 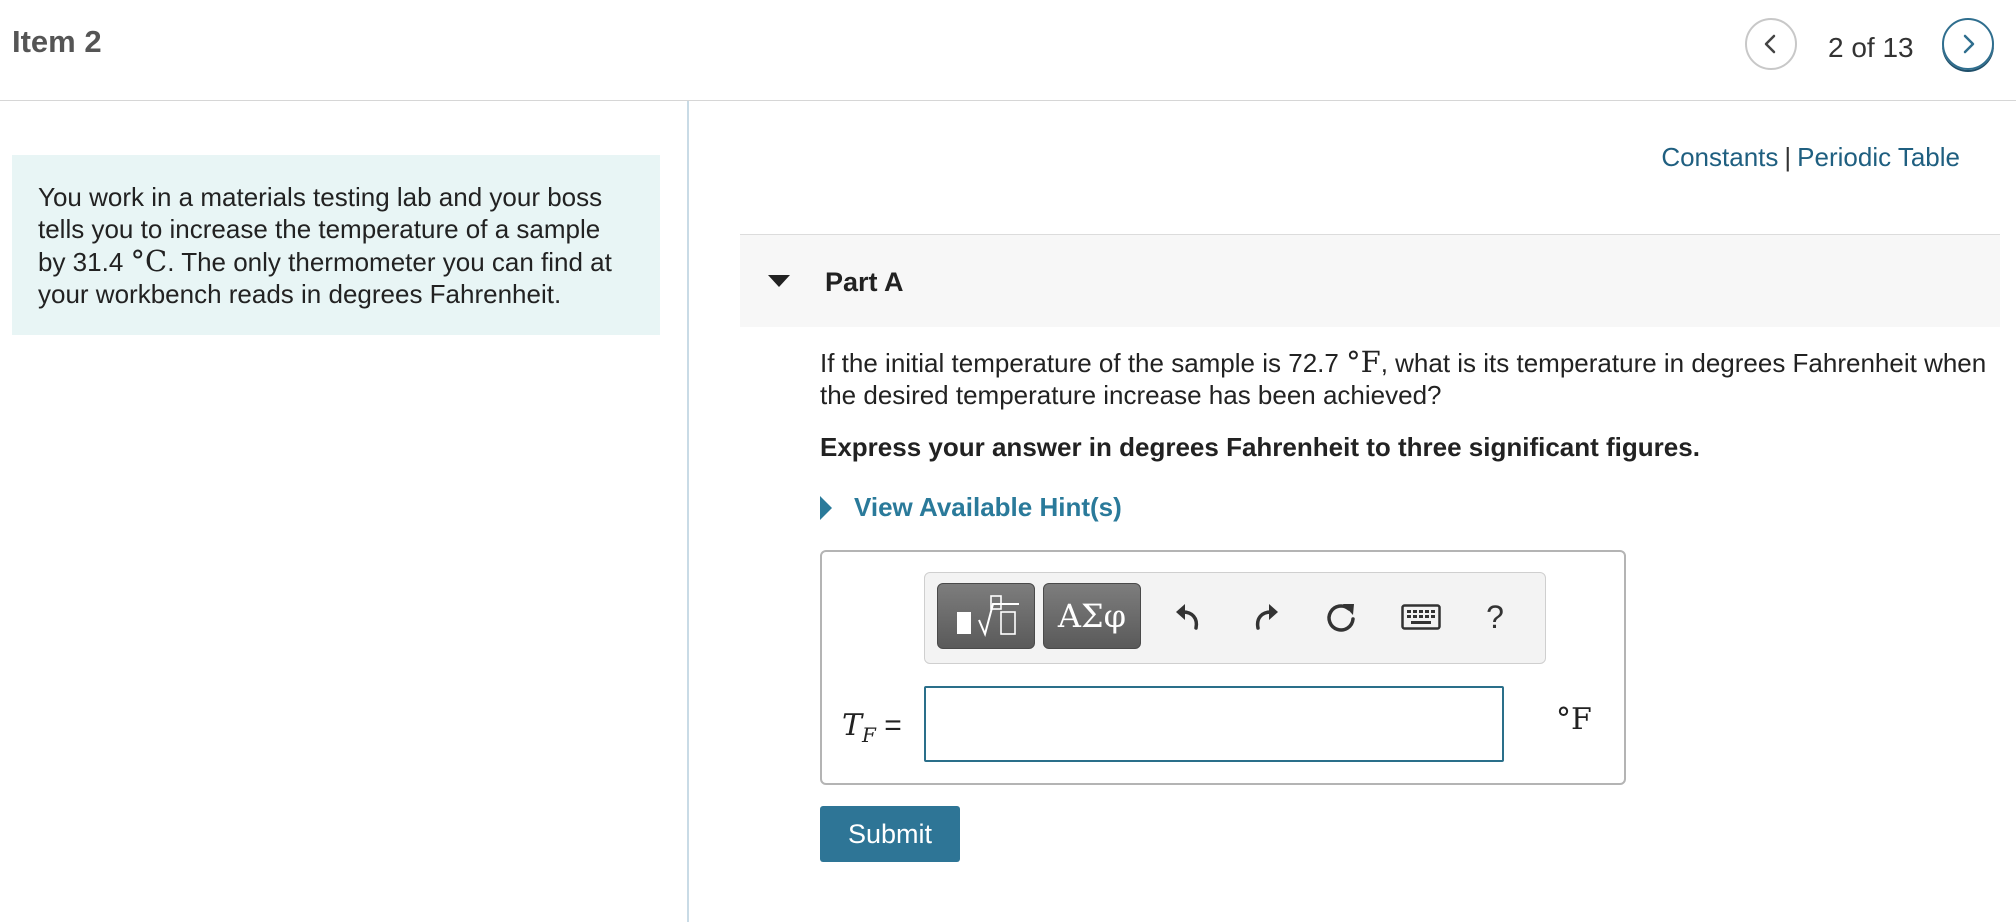 I want to click on answer-box: ΑΣφ ? TF = °F, so click(x=1223, y=667).